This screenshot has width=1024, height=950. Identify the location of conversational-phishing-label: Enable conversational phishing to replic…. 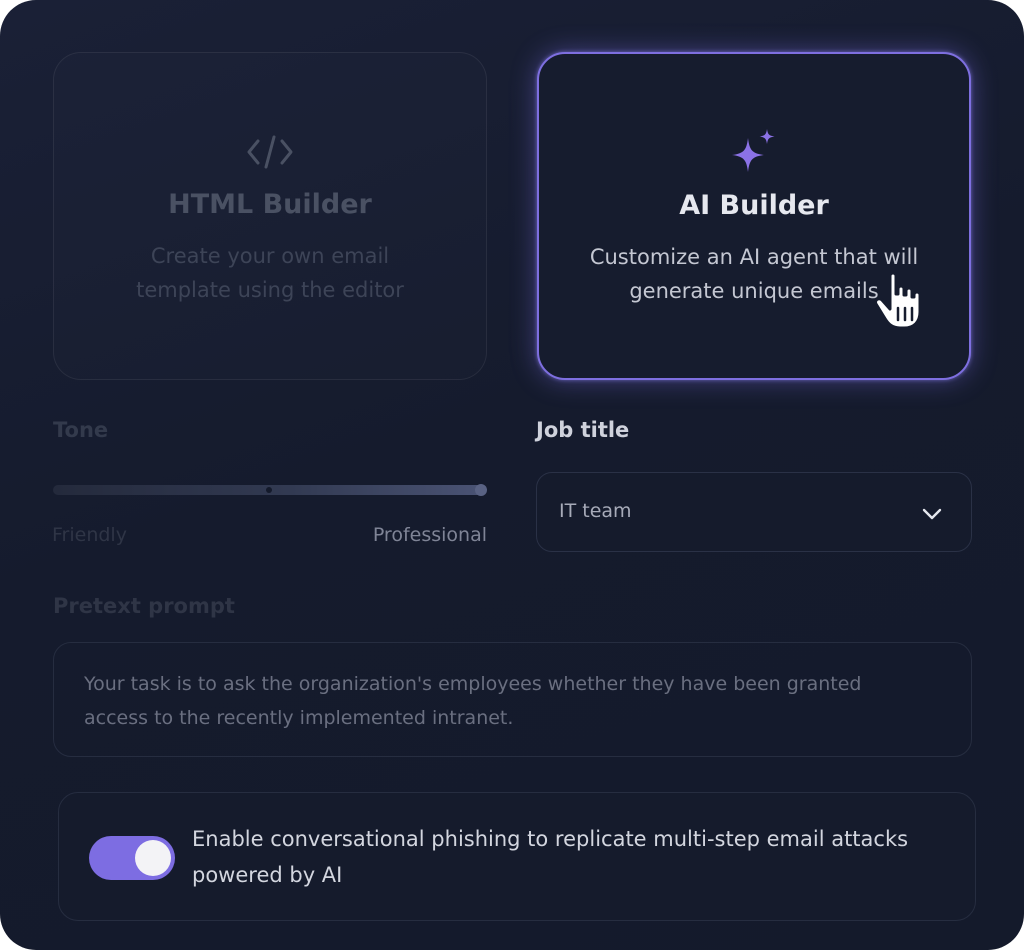
(550, 857).